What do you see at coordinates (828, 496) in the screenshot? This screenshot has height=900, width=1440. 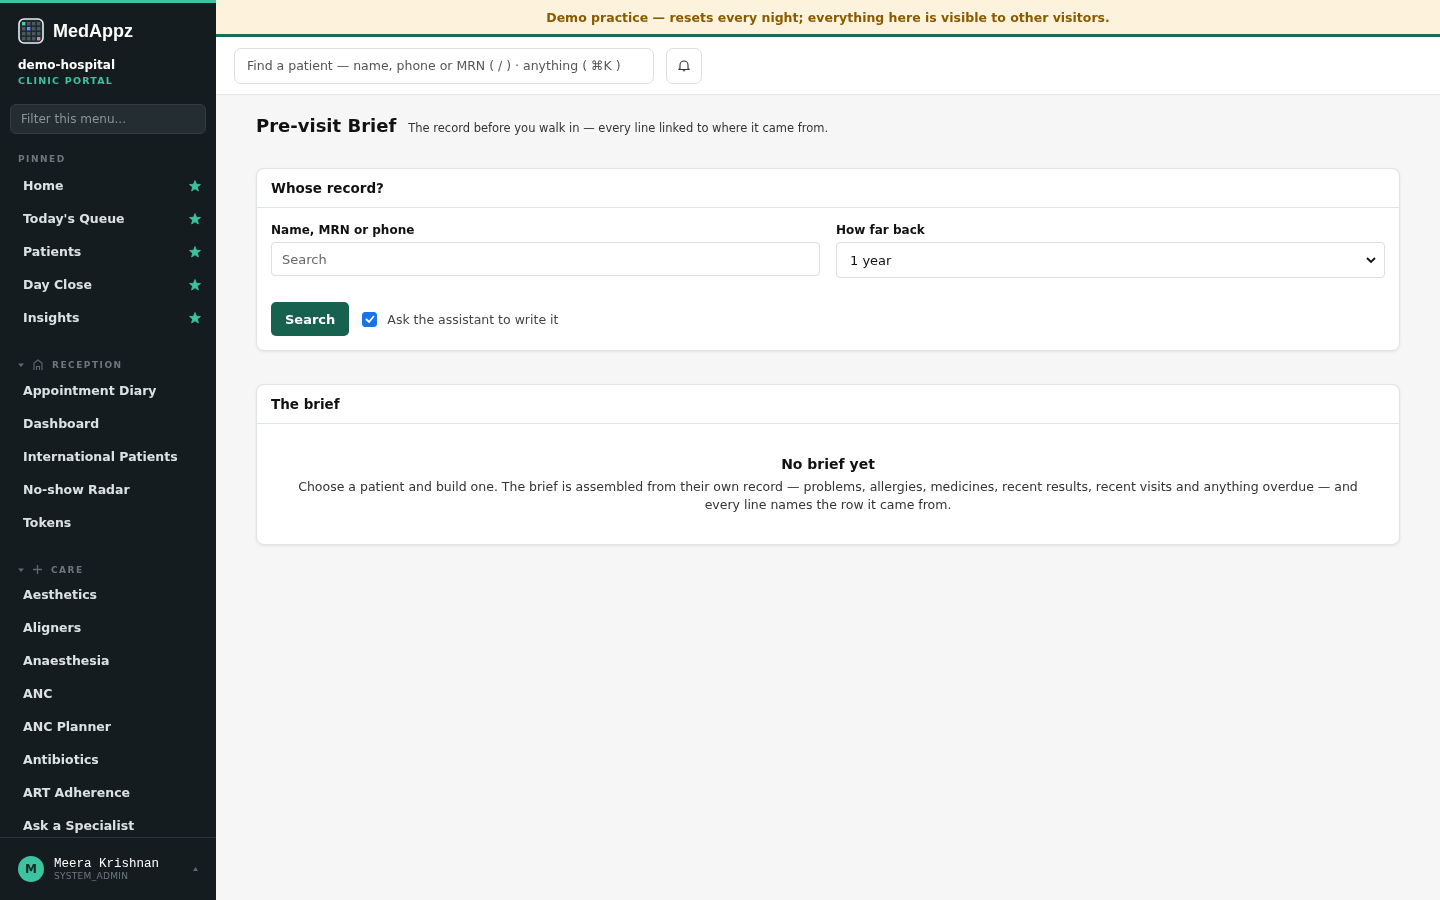 I see `empty-state-text: Choose a patient and build one. The brief is assembled from their own record — problems, allergies, medicines, recent results, recent visits and anything overdue — and every line names the row it came from.` at bounding box center [828, 496].